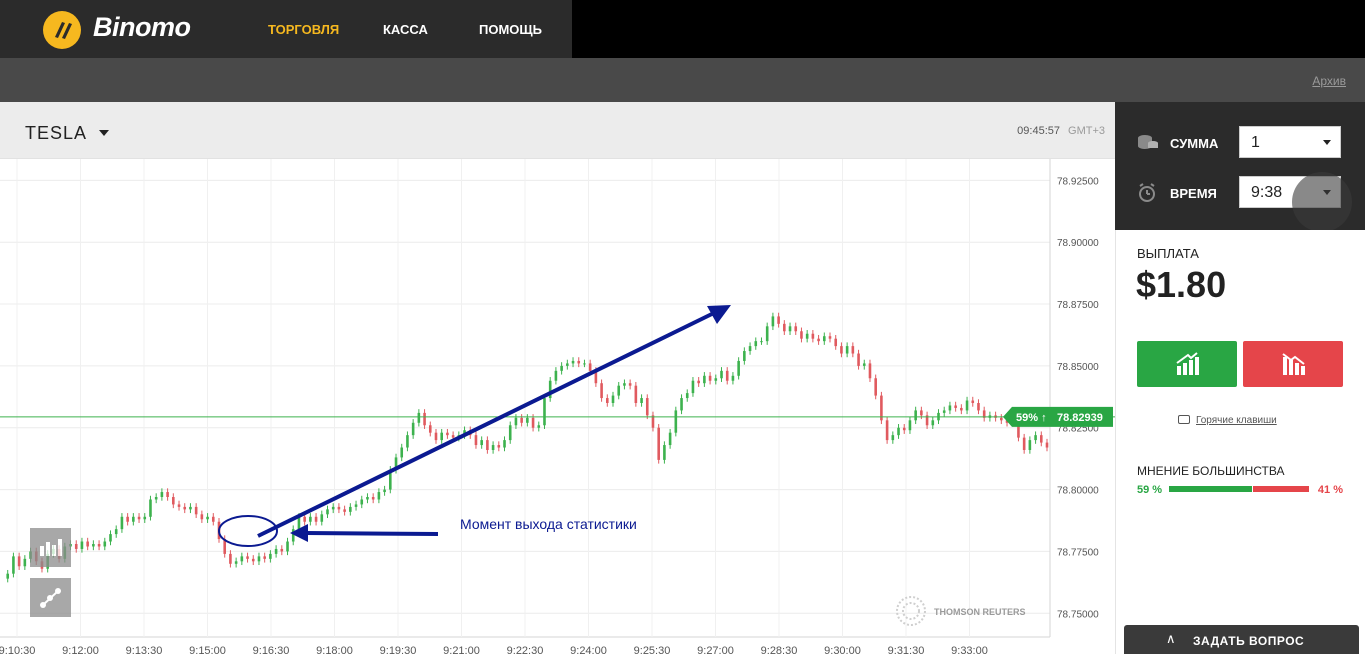  Describe the element at coordinates (1078, 305) in the screenshot. I see `y-tick-label: 78.87500` at that location.